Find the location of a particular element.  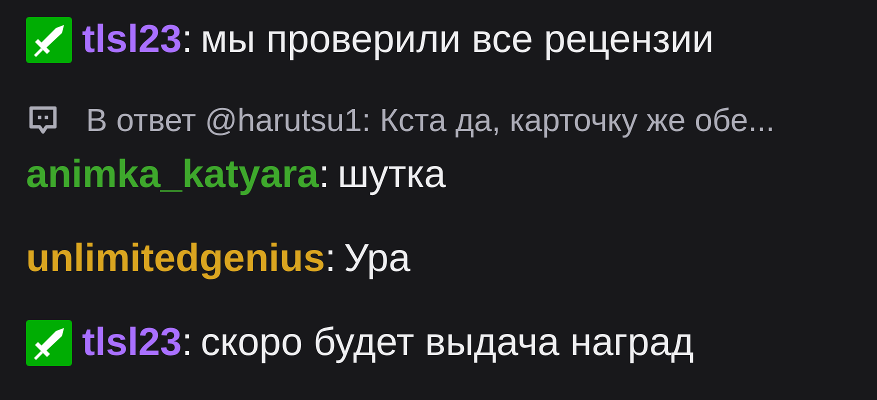

message-text: Ура is located at coordinates (377, 259).